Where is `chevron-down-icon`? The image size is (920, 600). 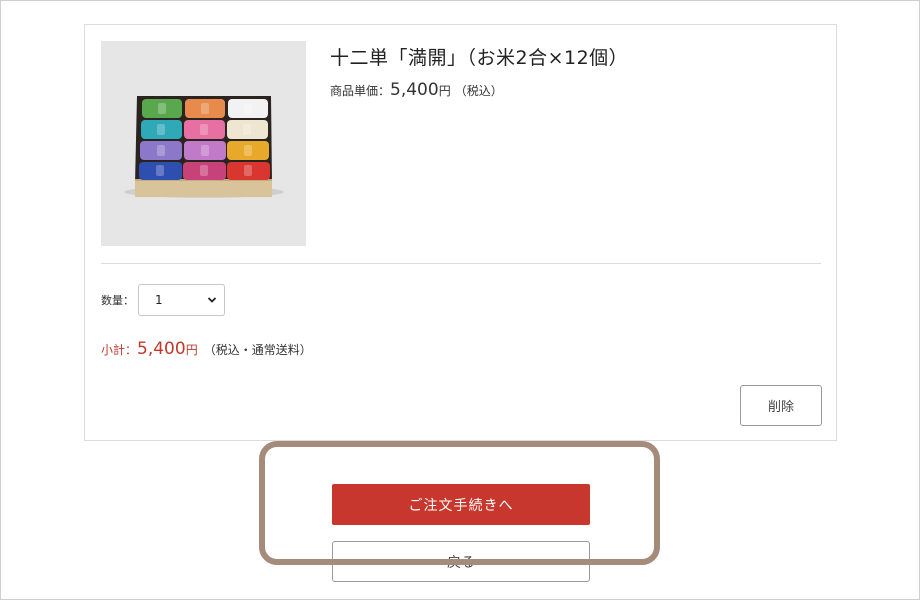 chevron-down-icon is located at coordinates (212, 300).